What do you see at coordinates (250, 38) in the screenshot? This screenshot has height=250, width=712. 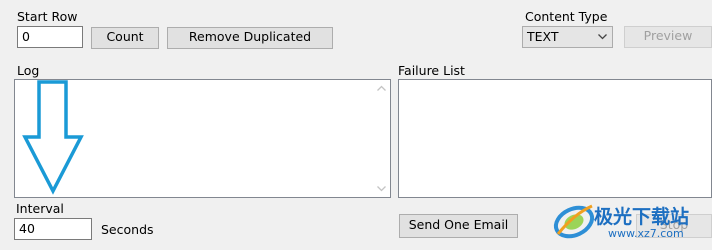 I see `remove-duplicated-button: Remove Duplicated` at bounding box center [250, 38].